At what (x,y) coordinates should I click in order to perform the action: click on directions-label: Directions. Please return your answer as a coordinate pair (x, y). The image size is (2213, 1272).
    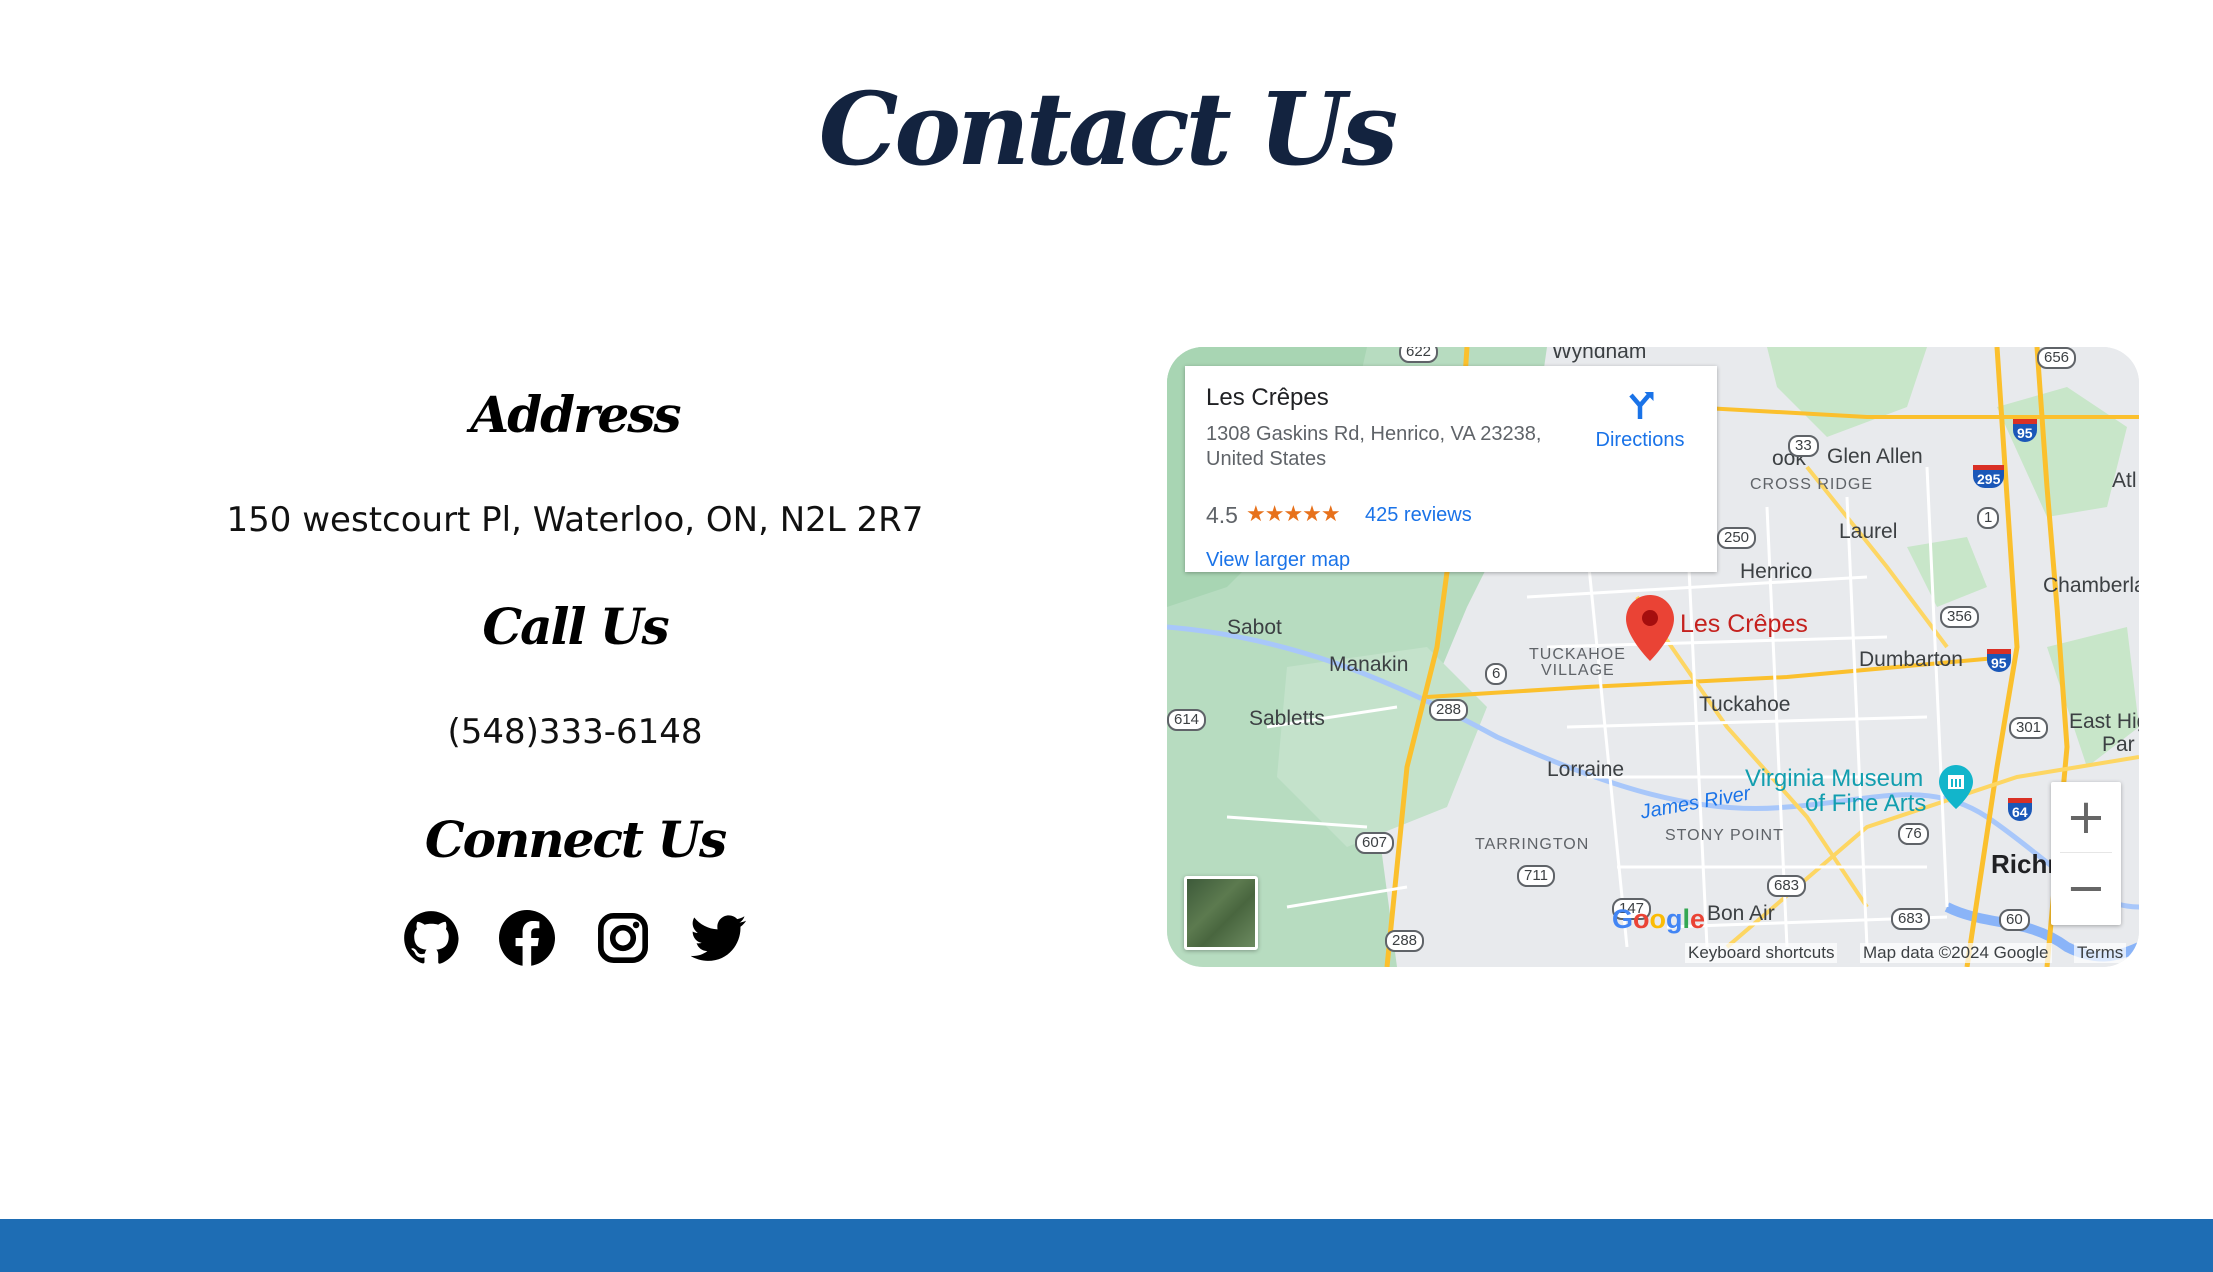
    Looking at the image, I should click on (1640, 440).